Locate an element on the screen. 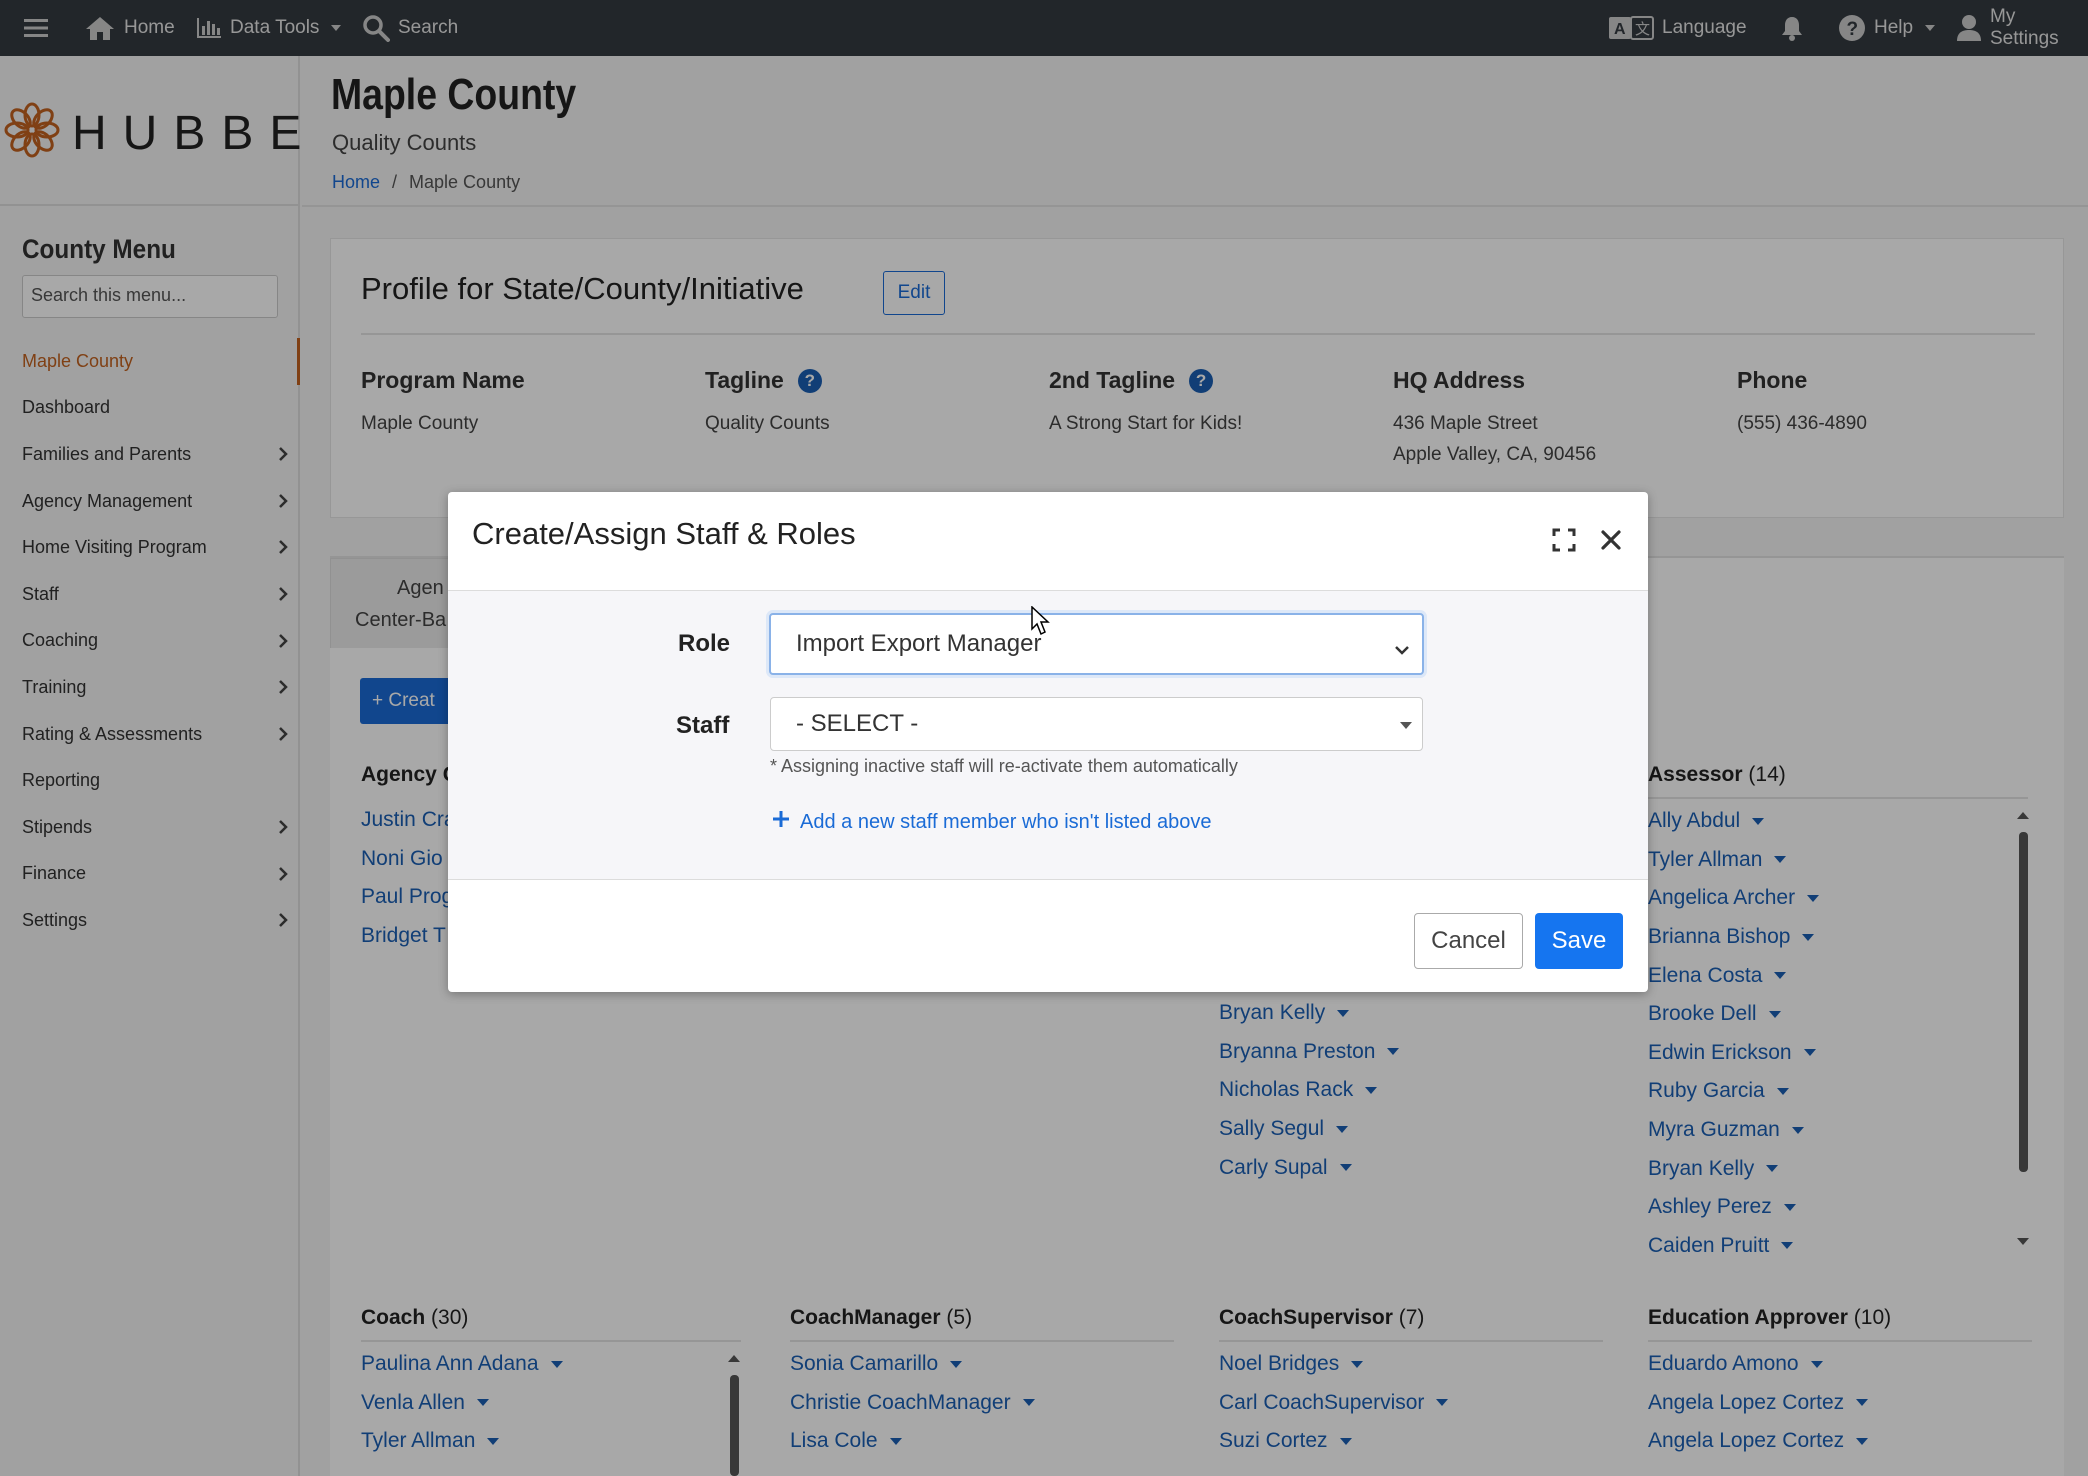 The image size is (2088, 1476). role-select: Import Export Manager is located at coordinates (1096, 644).